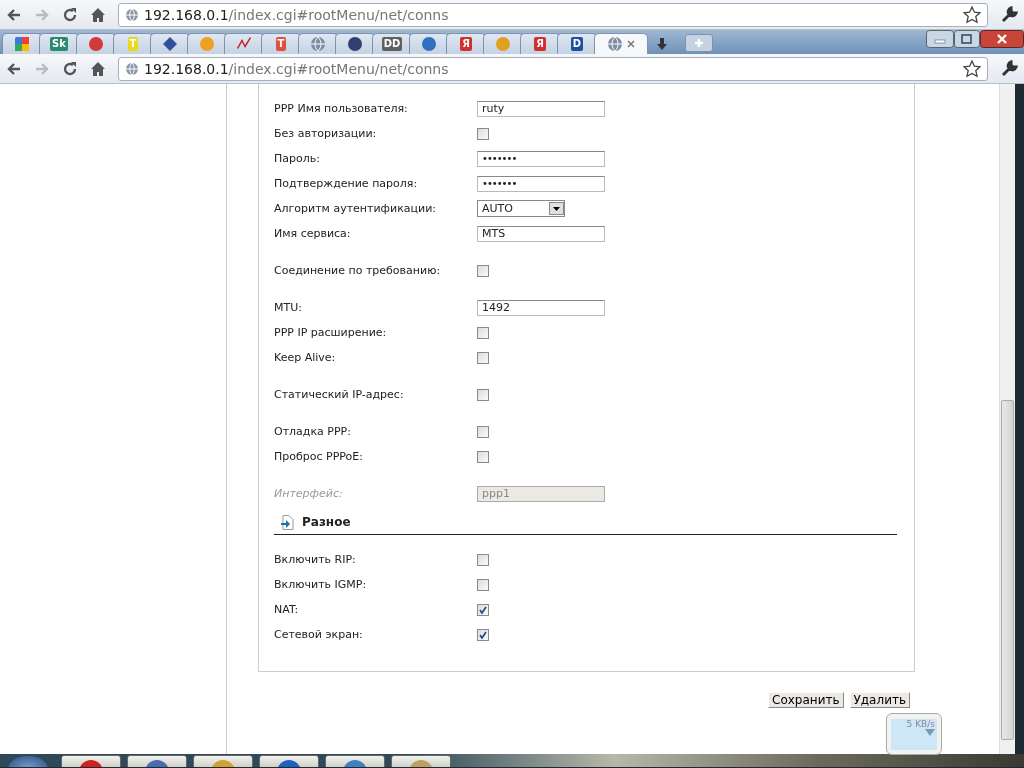 The width and height of the screenshot is (1024, 768). What do you see at coordinates (319, 634) in the screenshot?
I see `field-label: Сетевой экран:` at bounding box center [319, 634].